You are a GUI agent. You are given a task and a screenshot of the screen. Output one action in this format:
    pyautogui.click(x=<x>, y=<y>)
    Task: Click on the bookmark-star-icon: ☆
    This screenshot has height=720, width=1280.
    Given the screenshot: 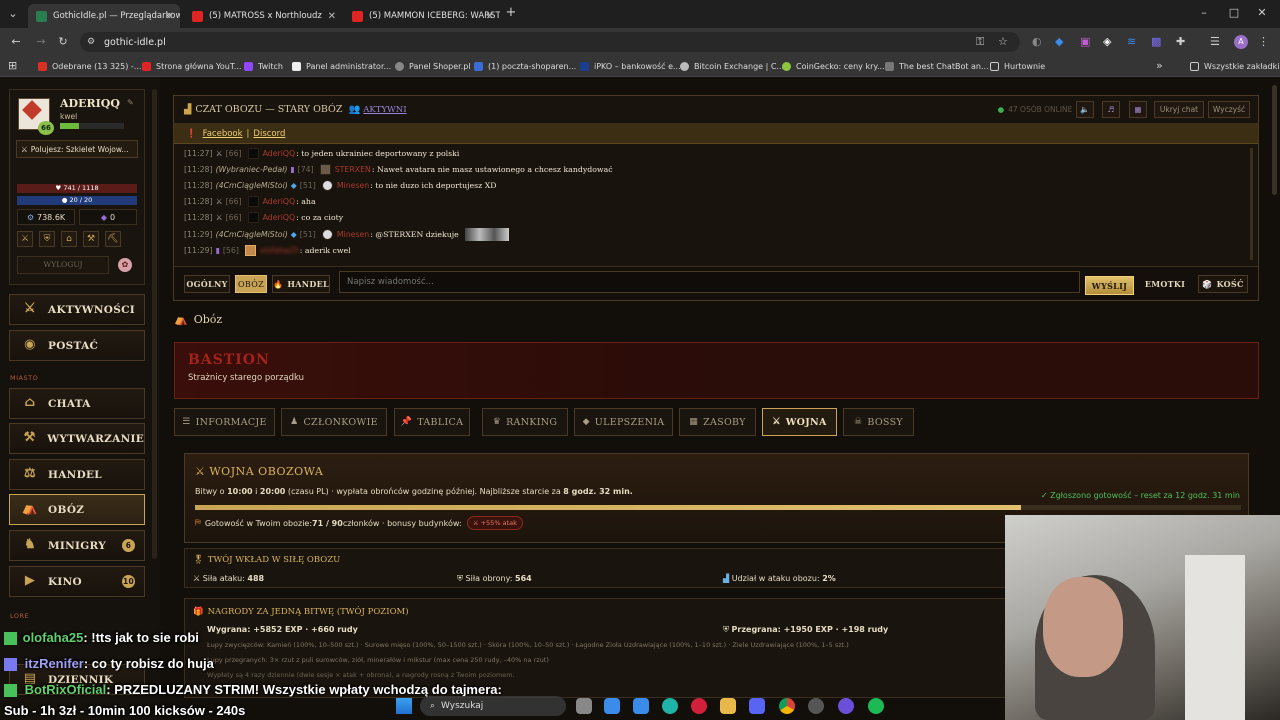 What is the action you would take?
    pyautogui.click(x=1003, y=42)
    